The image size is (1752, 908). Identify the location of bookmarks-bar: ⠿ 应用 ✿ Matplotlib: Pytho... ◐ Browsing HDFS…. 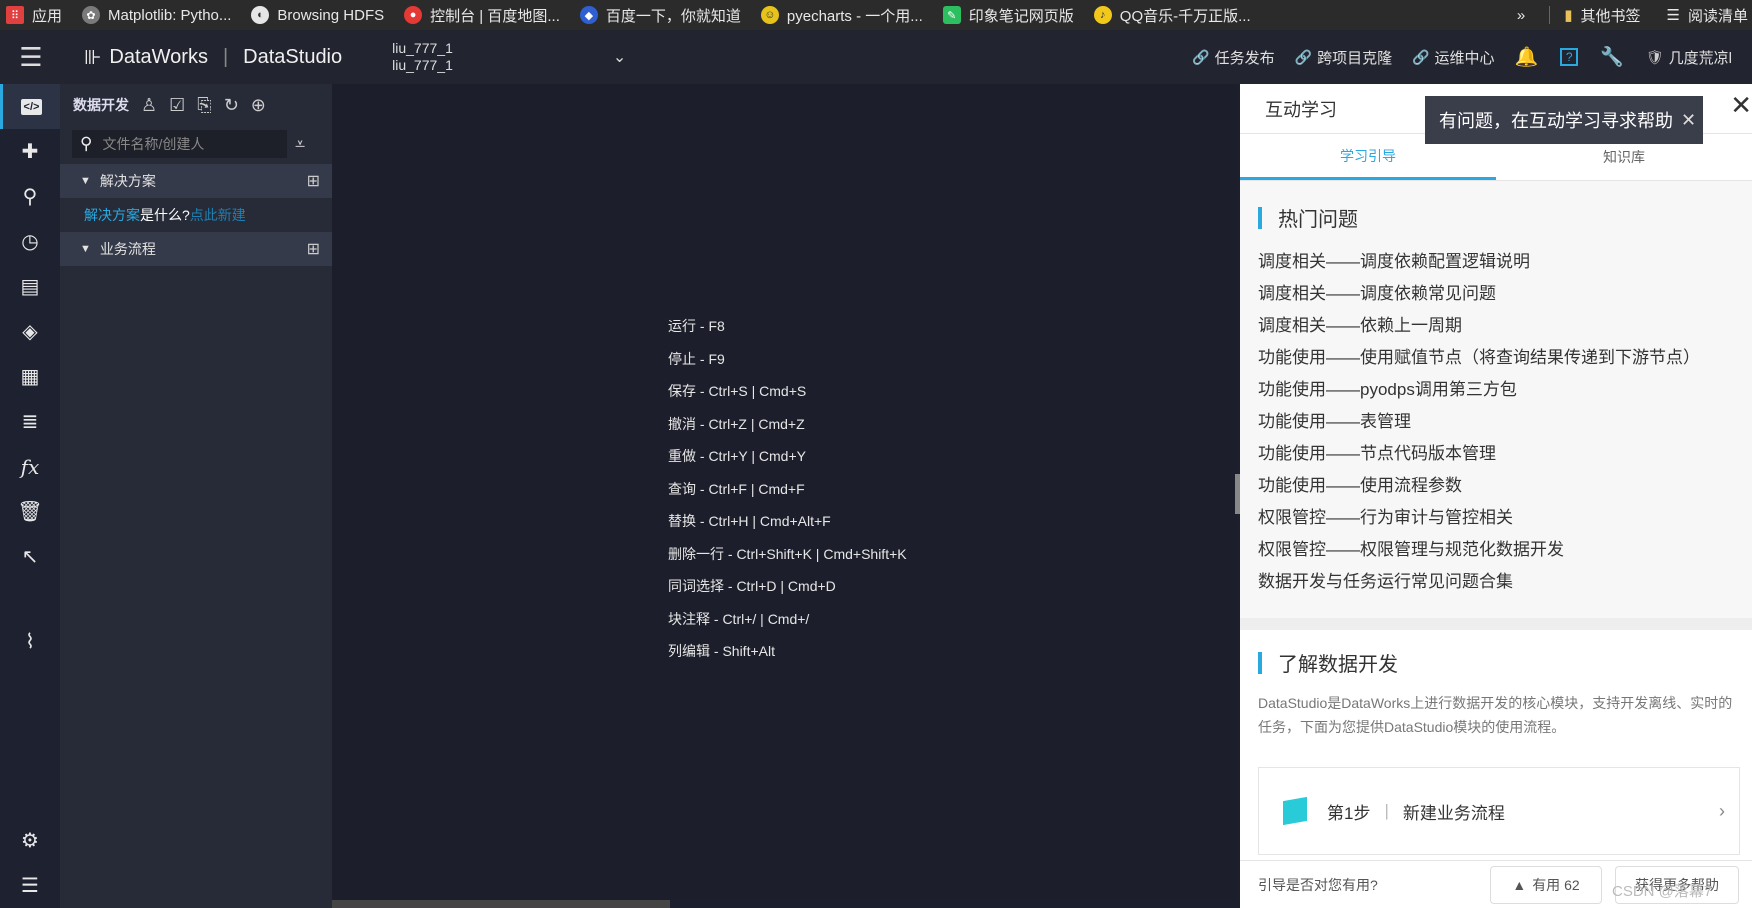
(876, 15).